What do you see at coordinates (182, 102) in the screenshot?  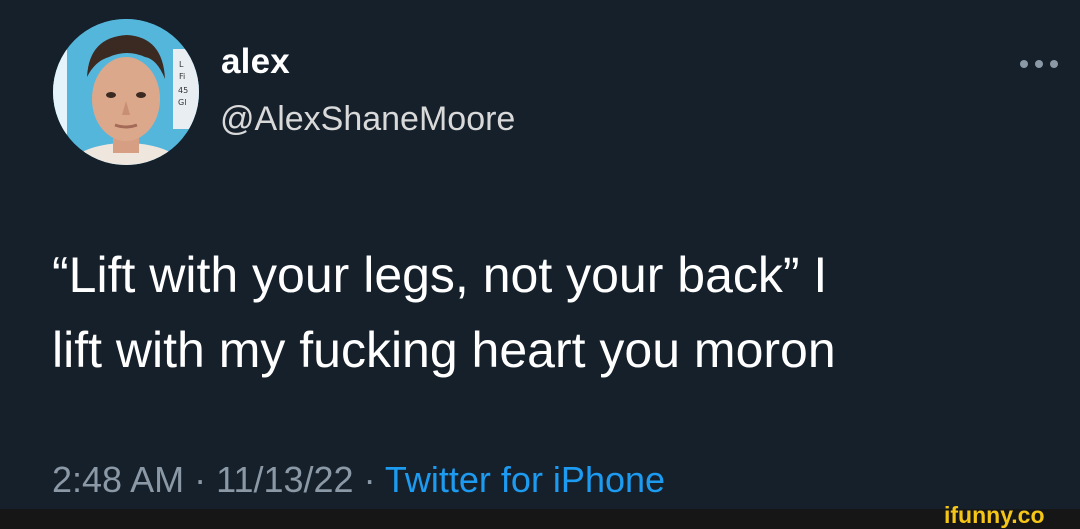 I see `svg-text: Gl` at bounding box center [182, 102].